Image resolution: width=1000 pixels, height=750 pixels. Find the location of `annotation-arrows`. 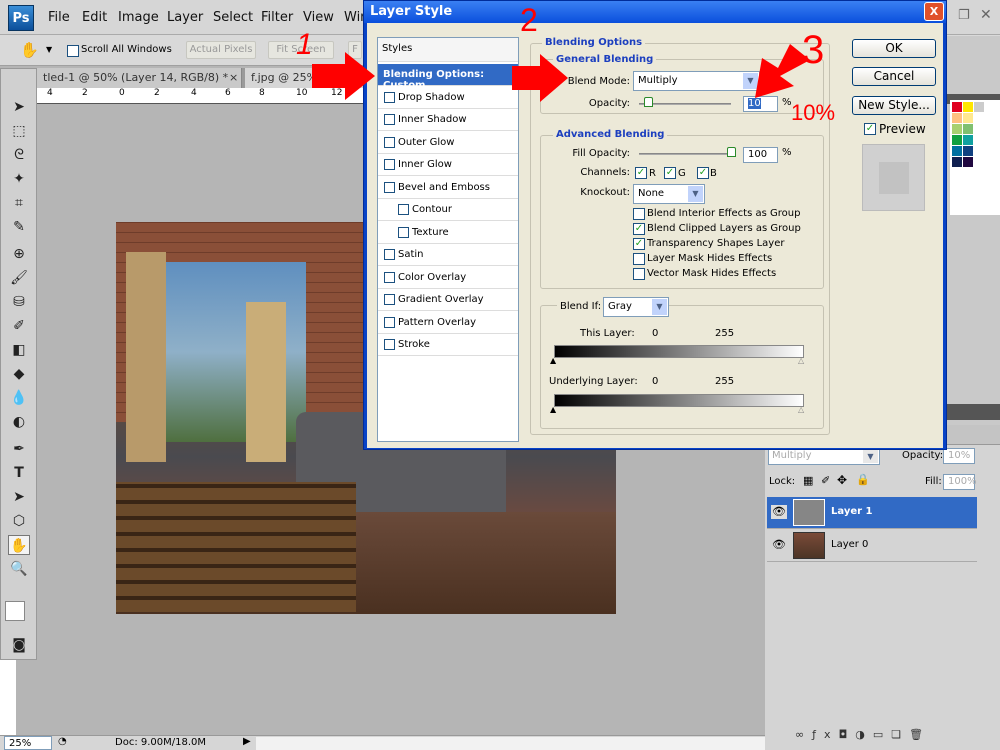

annotation-arrows is located at coordinates (561, 73).